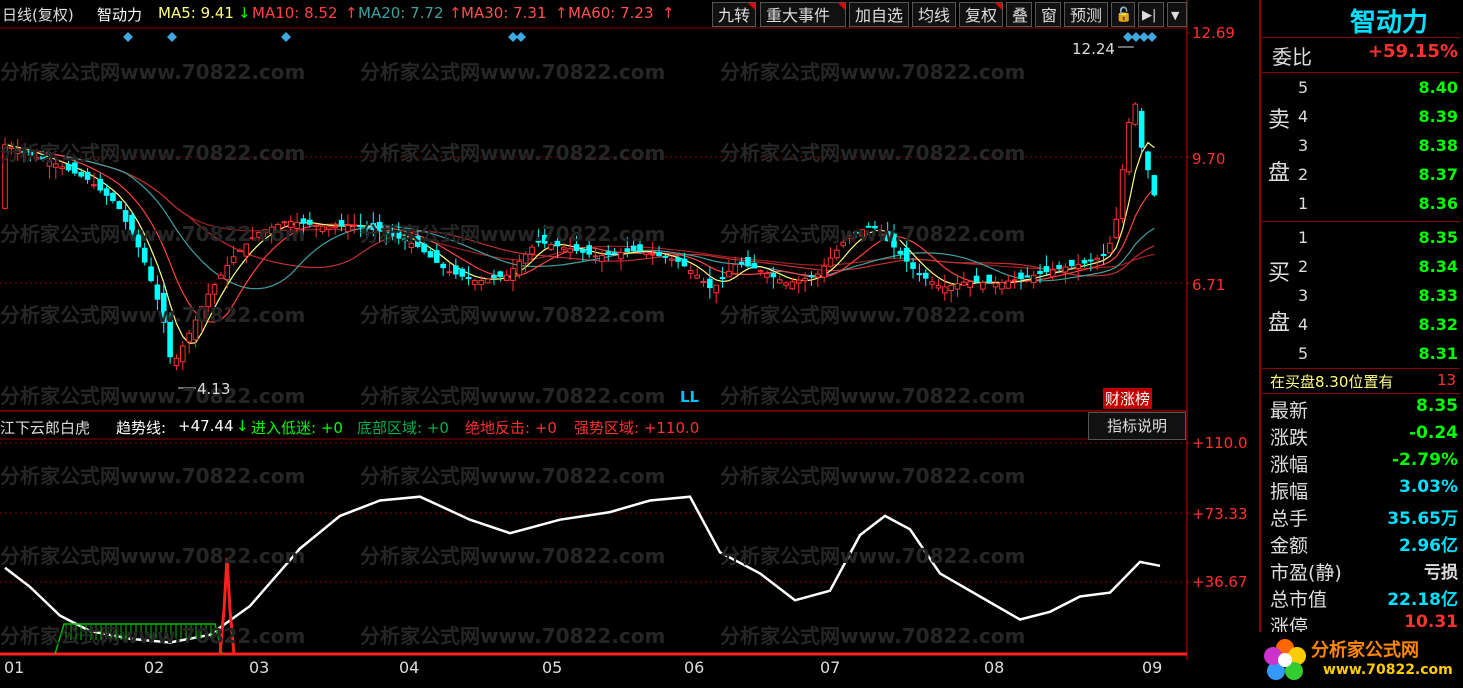 Image resolution: width=1463 pixels, height=688 pixels. Describe the element at coordinates (1363, 146) in the screenshot. I see `sell-row: 3 8.38` at that location.